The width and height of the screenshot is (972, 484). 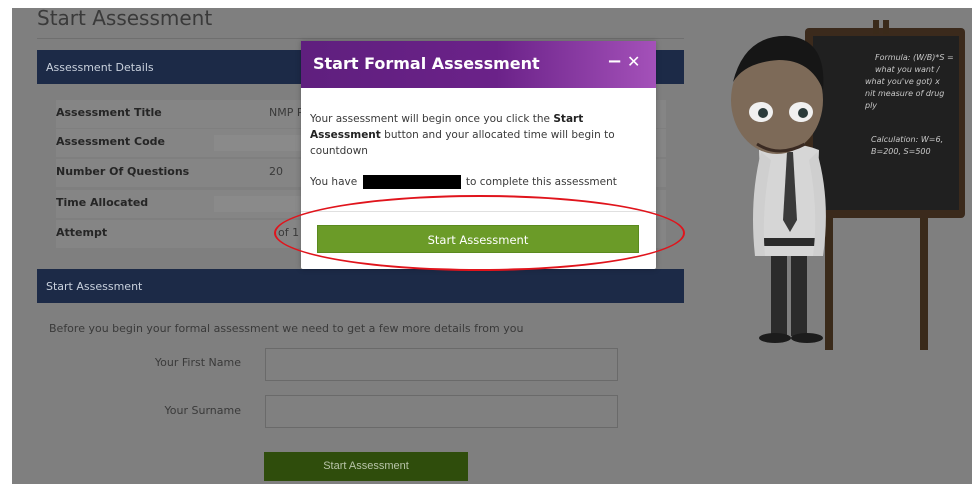 I want to click on detail-label: Attempt, so click(x=82, y=232).